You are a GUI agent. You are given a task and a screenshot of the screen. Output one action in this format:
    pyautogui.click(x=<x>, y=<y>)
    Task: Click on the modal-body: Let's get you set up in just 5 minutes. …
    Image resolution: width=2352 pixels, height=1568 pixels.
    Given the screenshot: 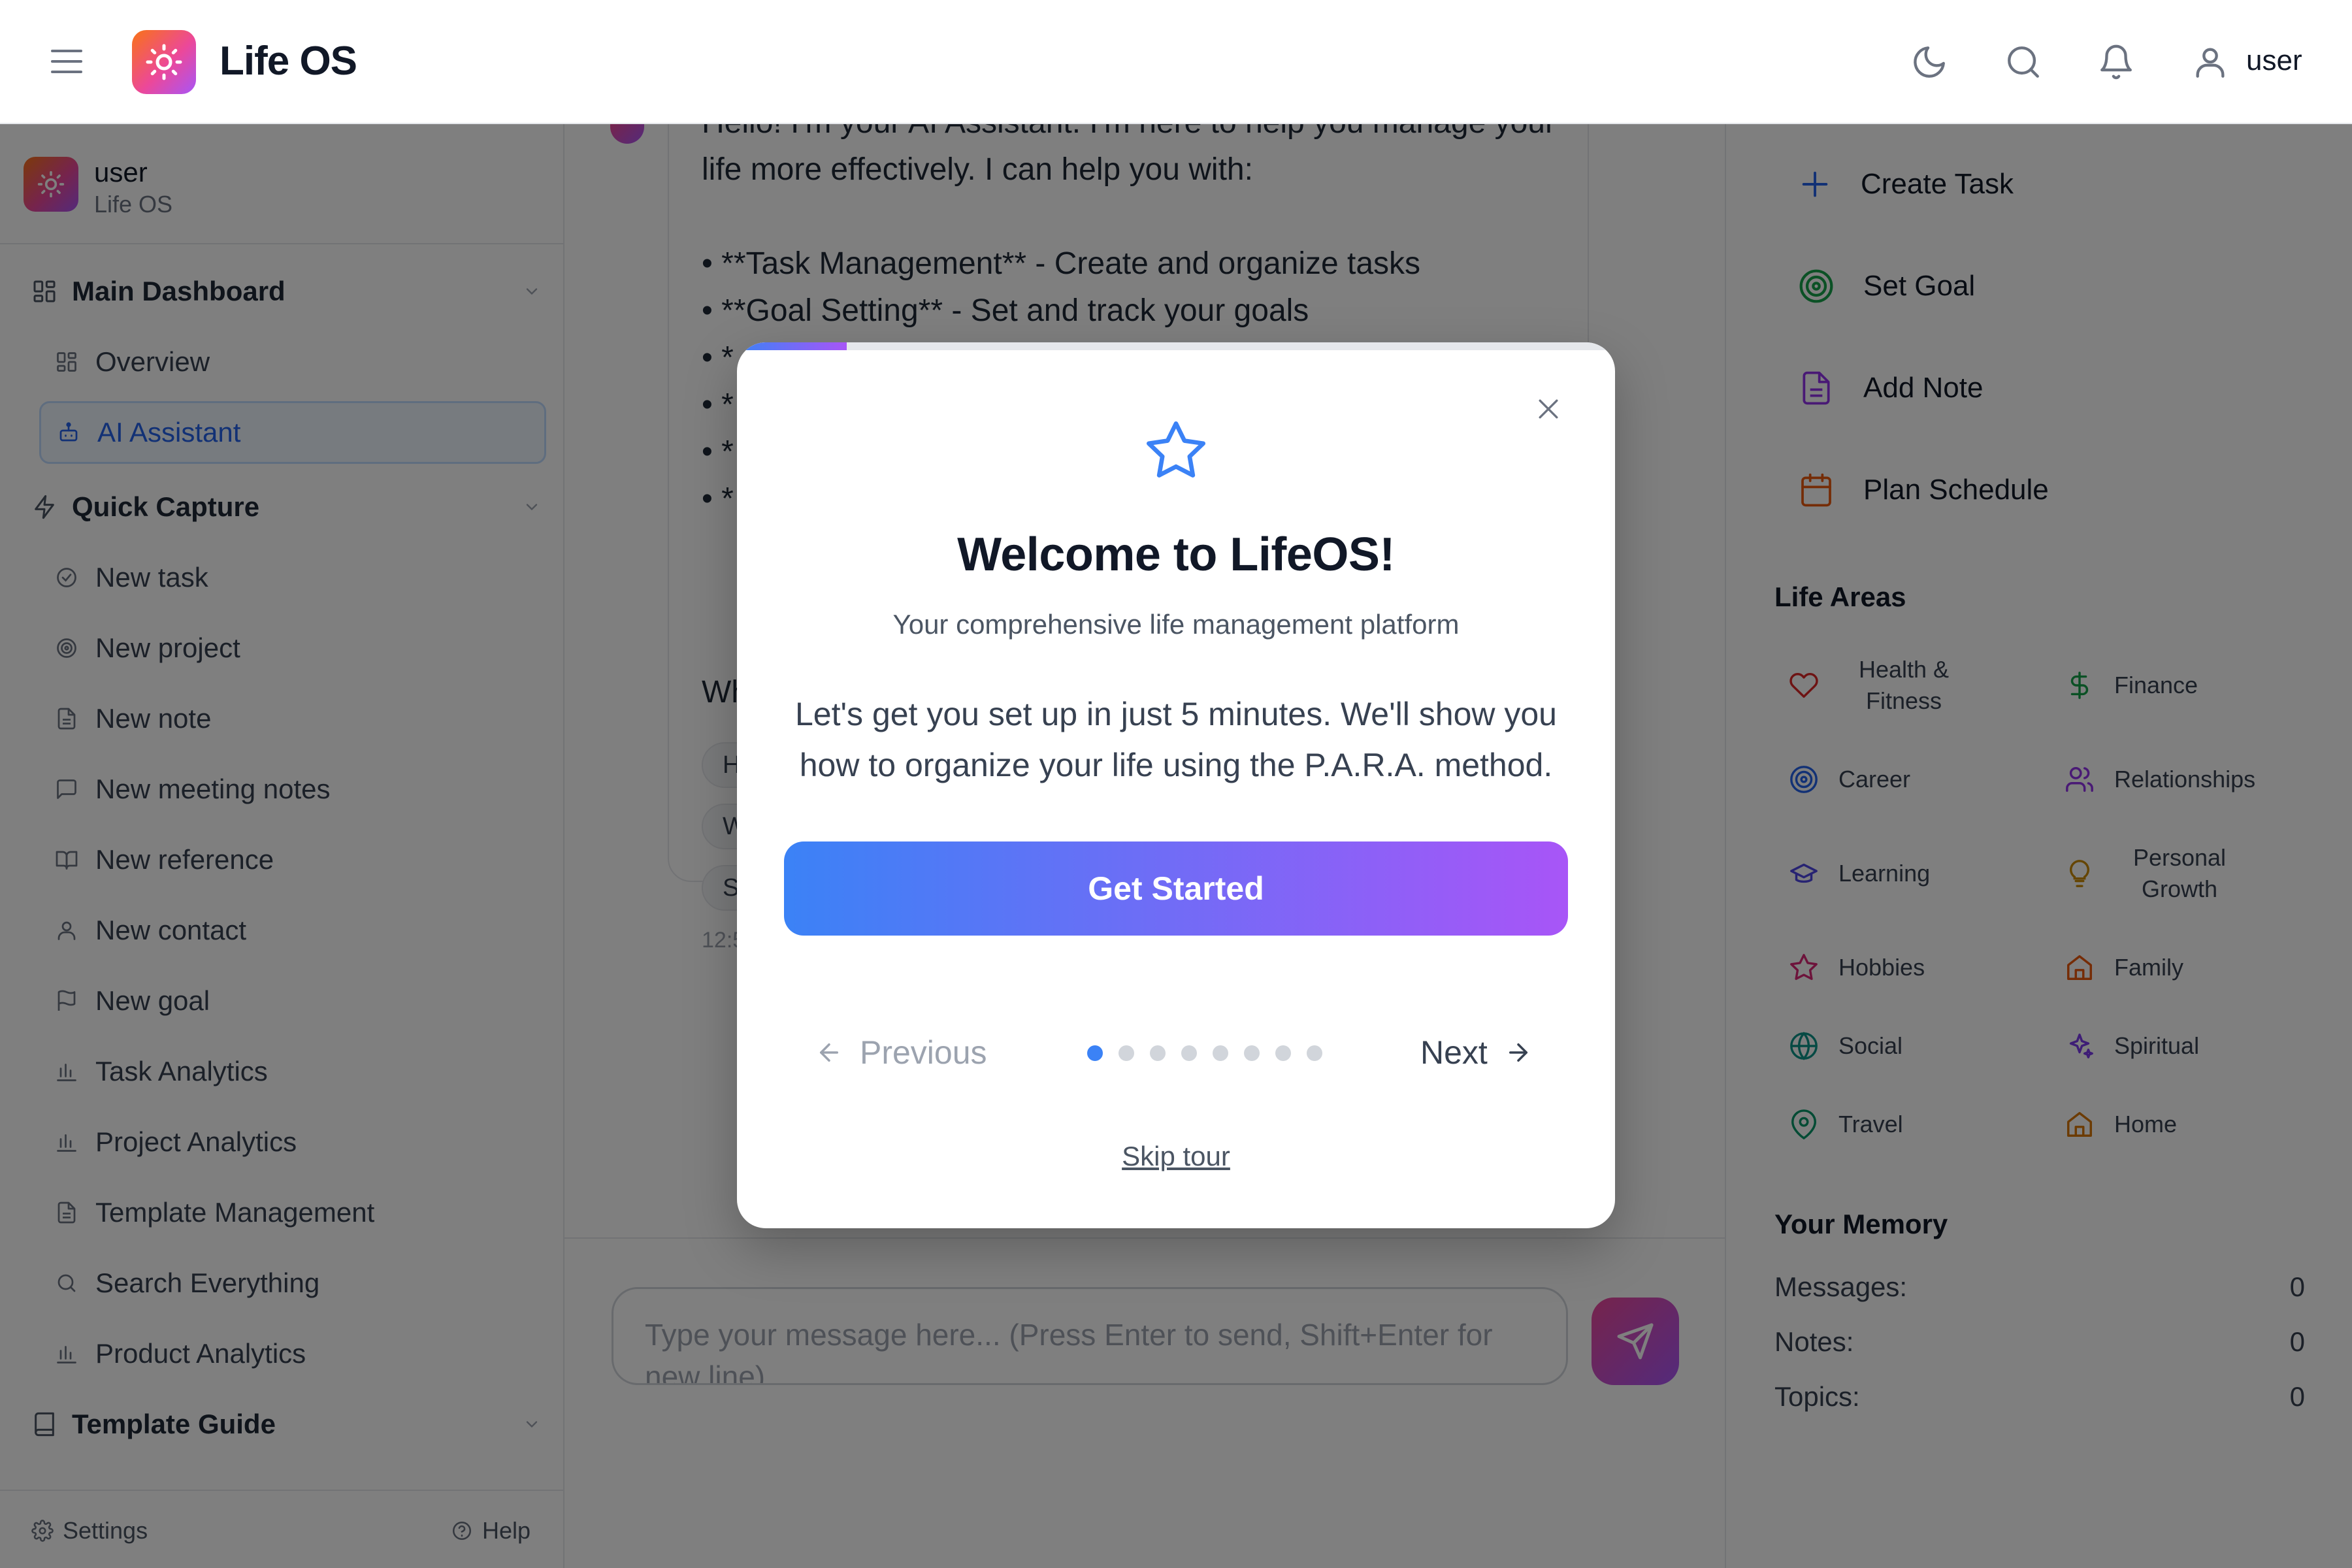 What is the action you would take?
    pyautogui.click(x=1176, y=739)
    